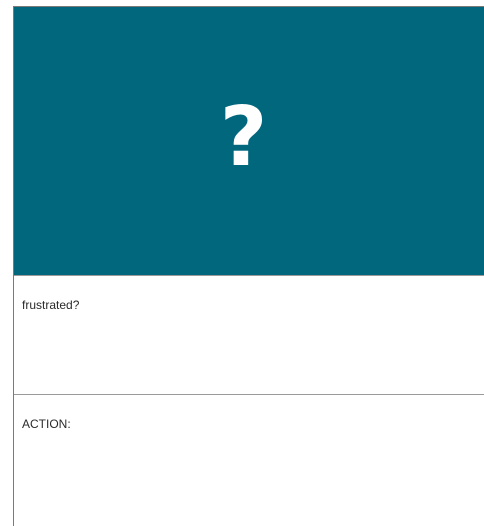 This screenshot has width=484, height=526. Describe the element at coordinates (51, 305) in the screenshot. I see `feeling-label: frustrated?` at that location.